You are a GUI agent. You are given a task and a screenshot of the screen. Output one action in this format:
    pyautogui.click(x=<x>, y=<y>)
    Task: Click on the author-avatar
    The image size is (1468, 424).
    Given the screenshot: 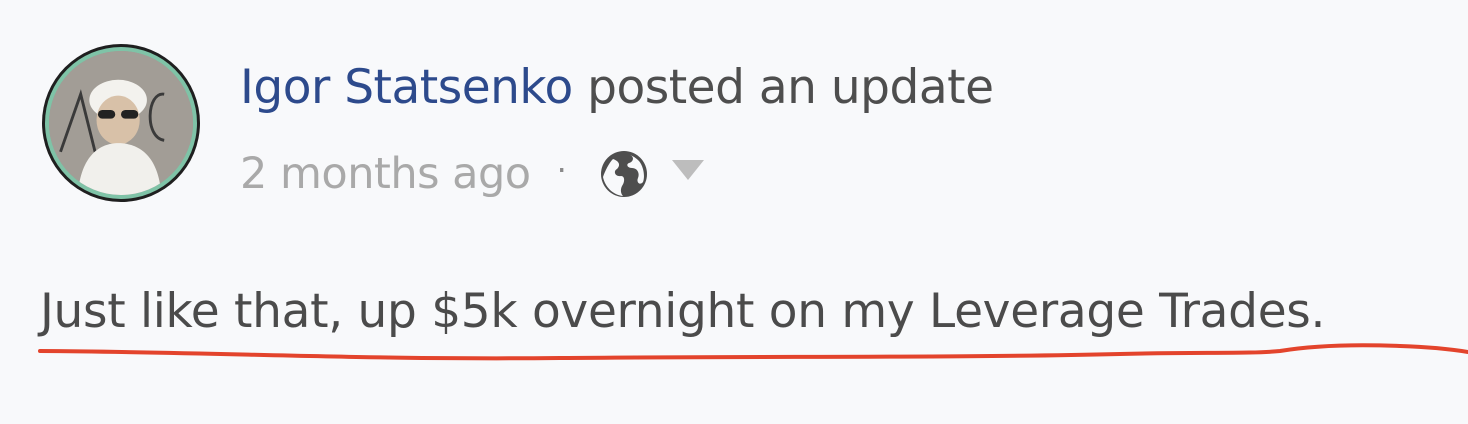 What is the action you would take?
    pyautogui.click(x=121, y=123)
    